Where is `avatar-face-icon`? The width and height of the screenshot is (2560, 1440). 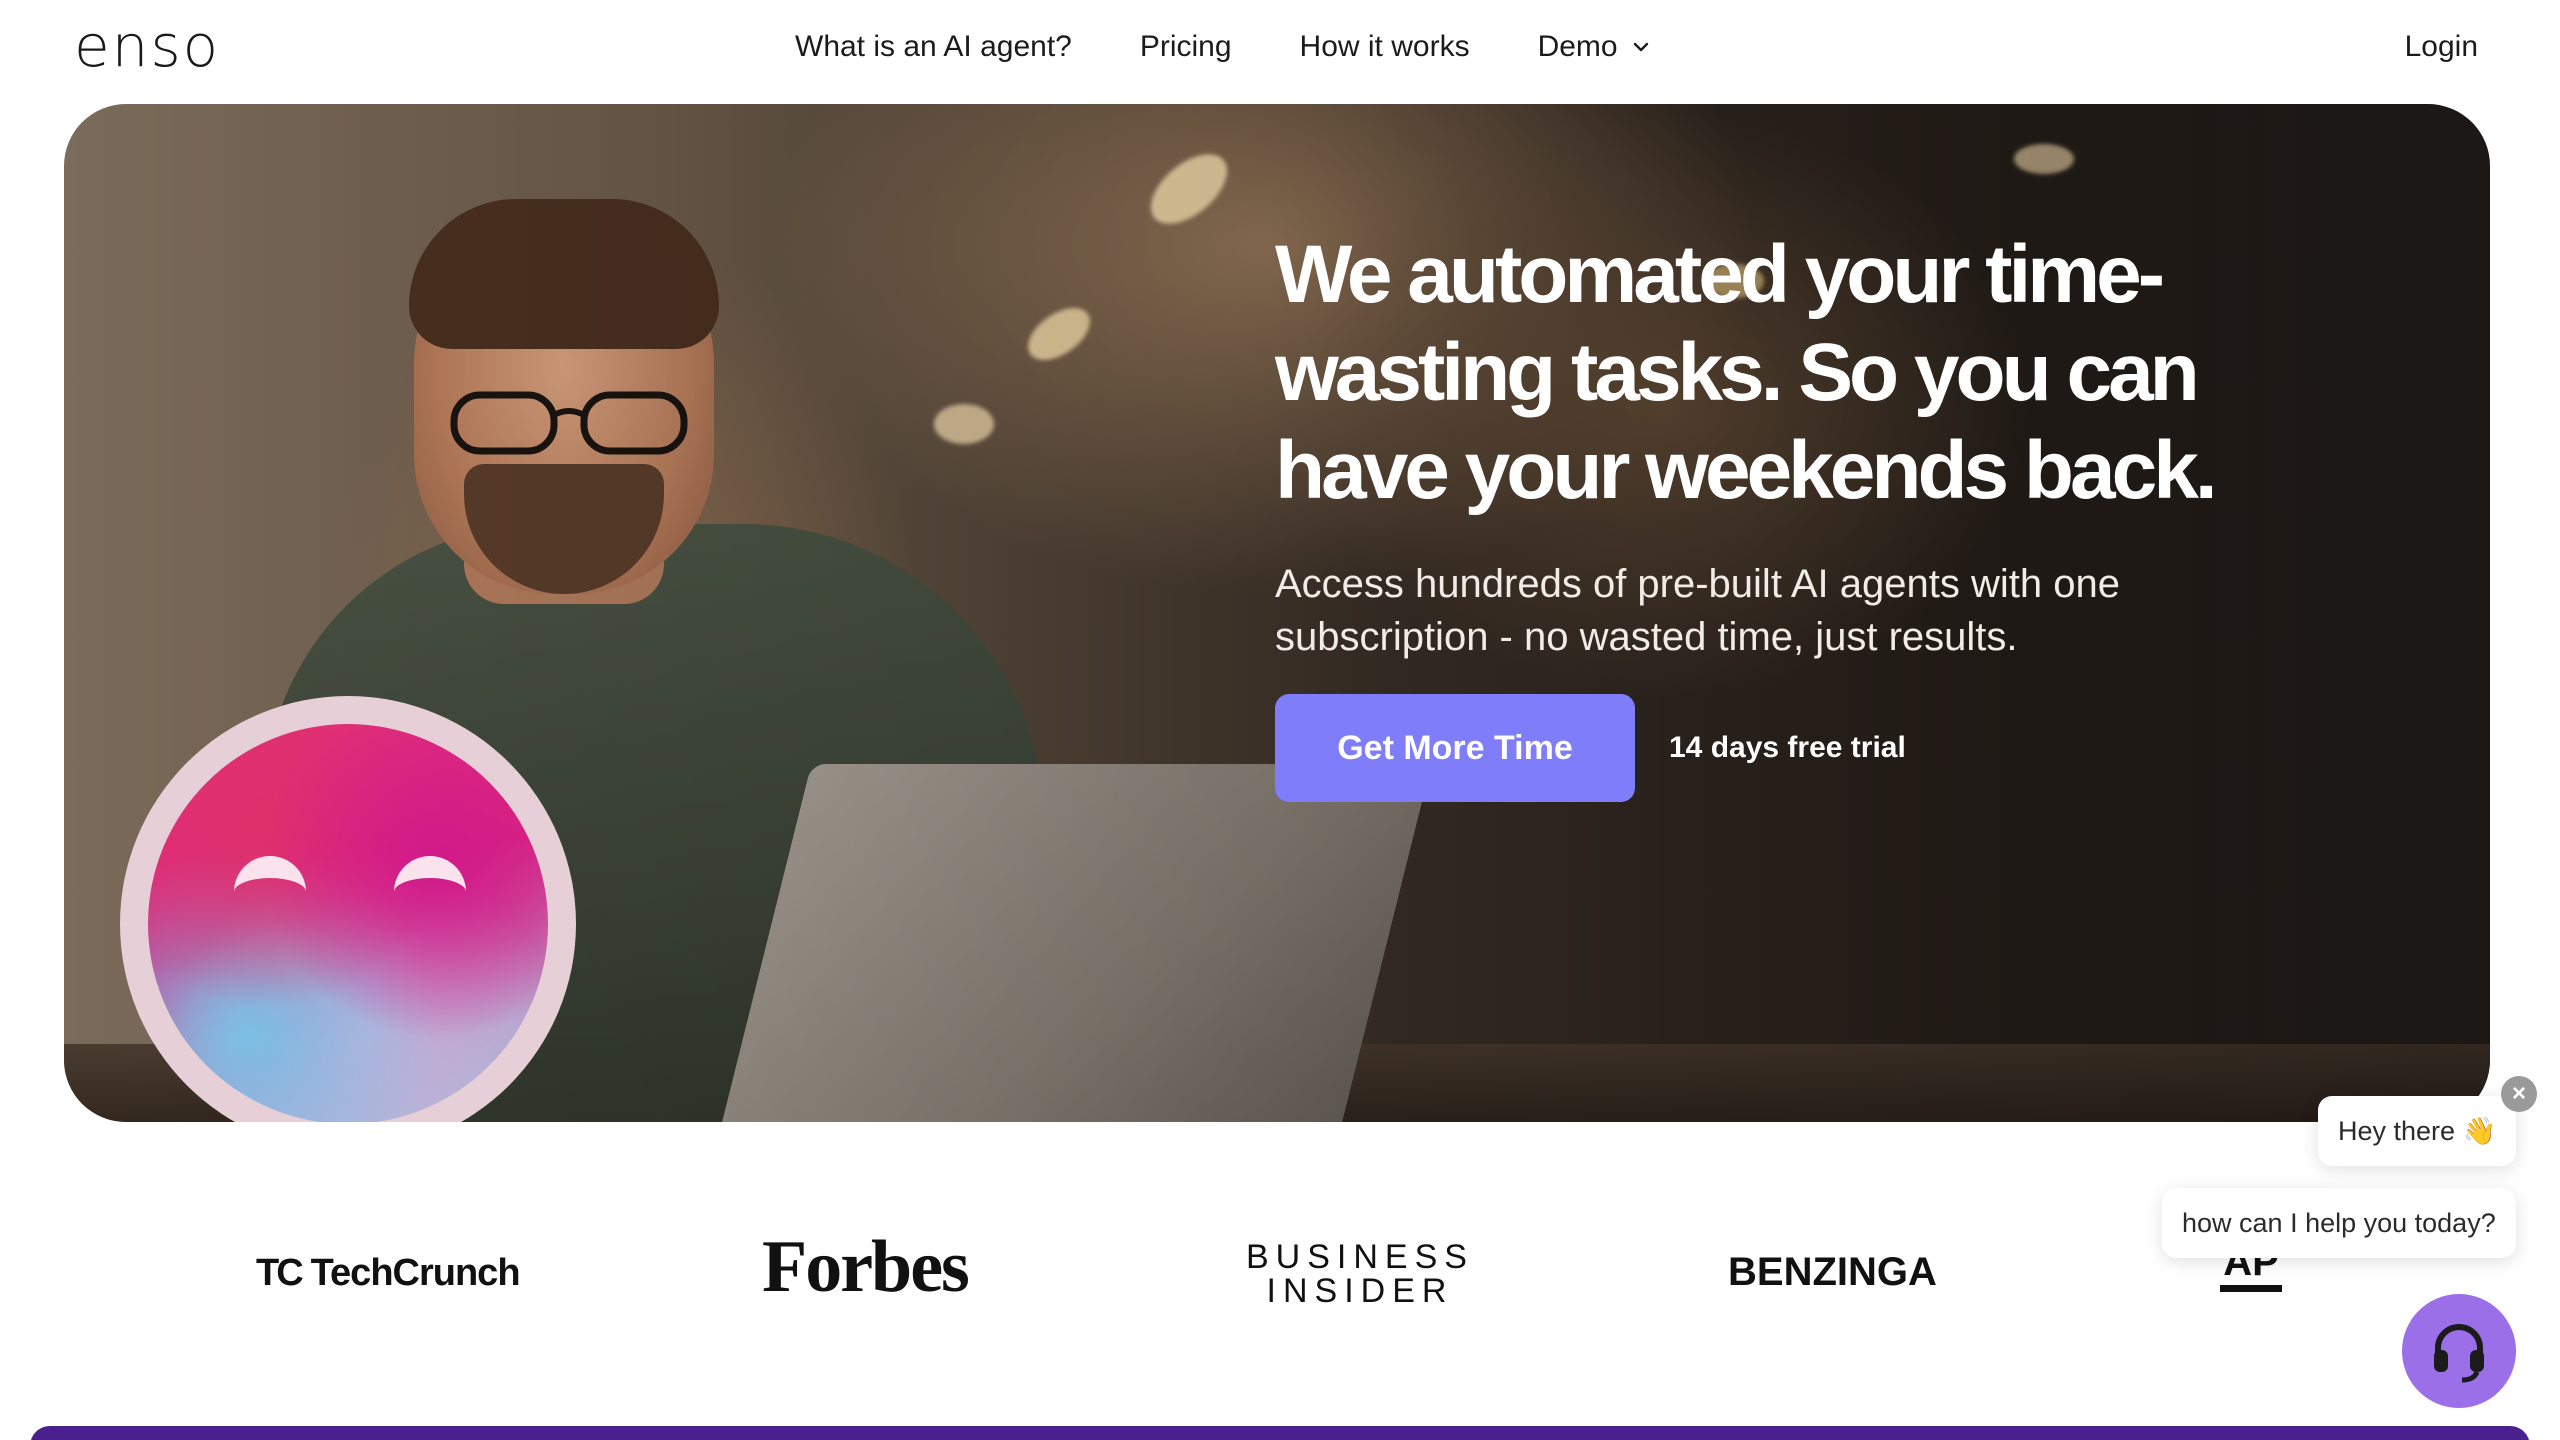 avatar-face-icon is located at coordinates (348, 923).